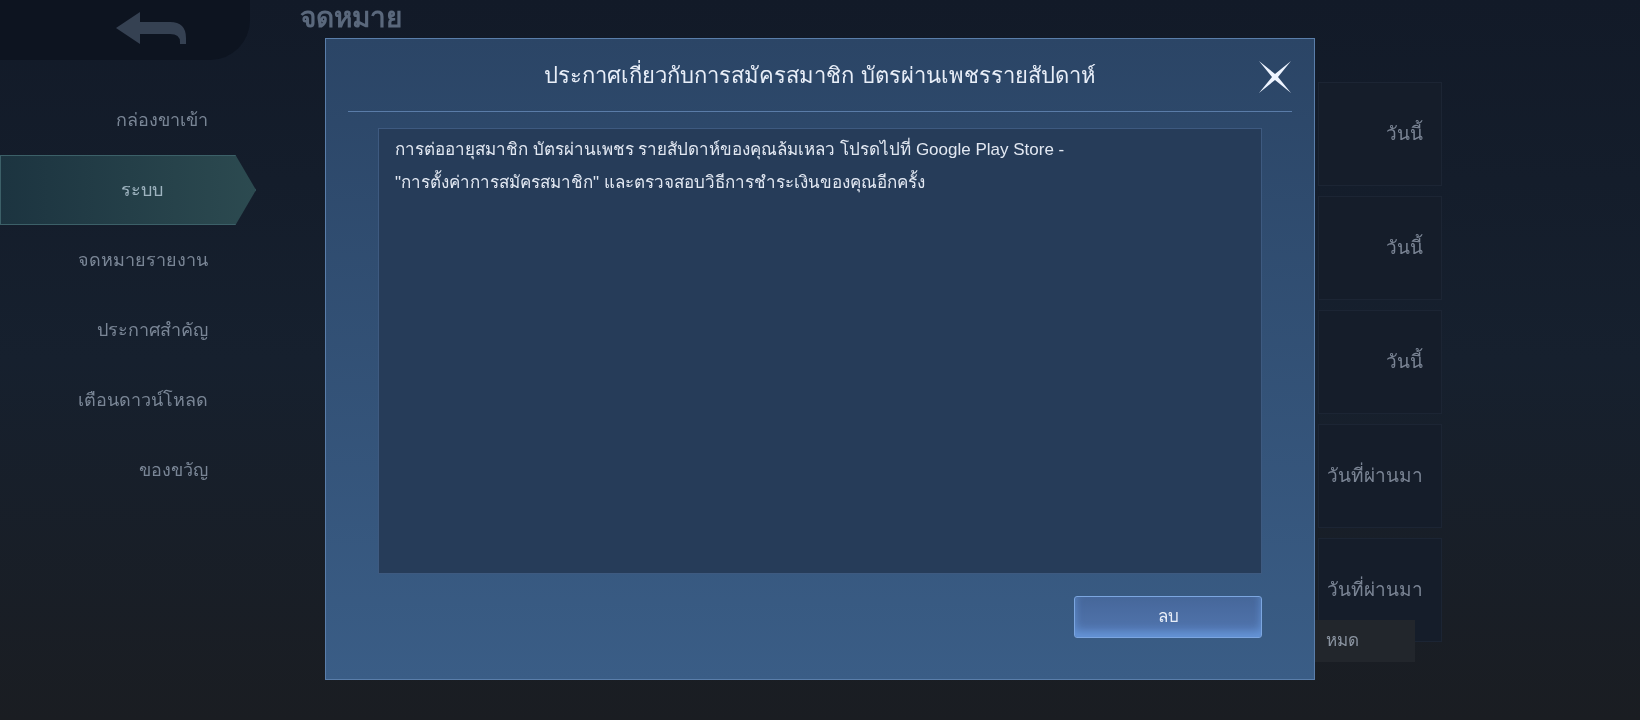 This screenshot has height=720, width=1640. What do you see at coordinates (128, 190) in the screenshot?
I see `sidebar-tab: ระบบ` at bounding box center [128, 190].